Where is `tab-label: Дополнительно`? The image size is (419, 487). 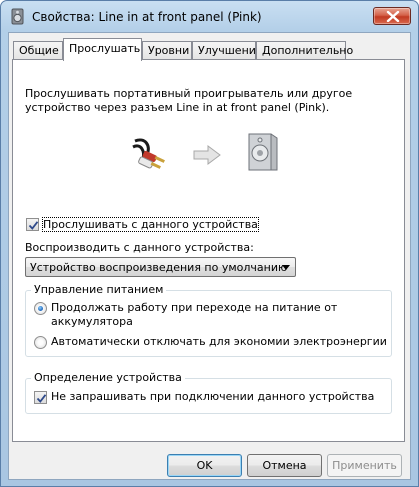
tab-label: Дополнительно is located at coordinates (308, 50).